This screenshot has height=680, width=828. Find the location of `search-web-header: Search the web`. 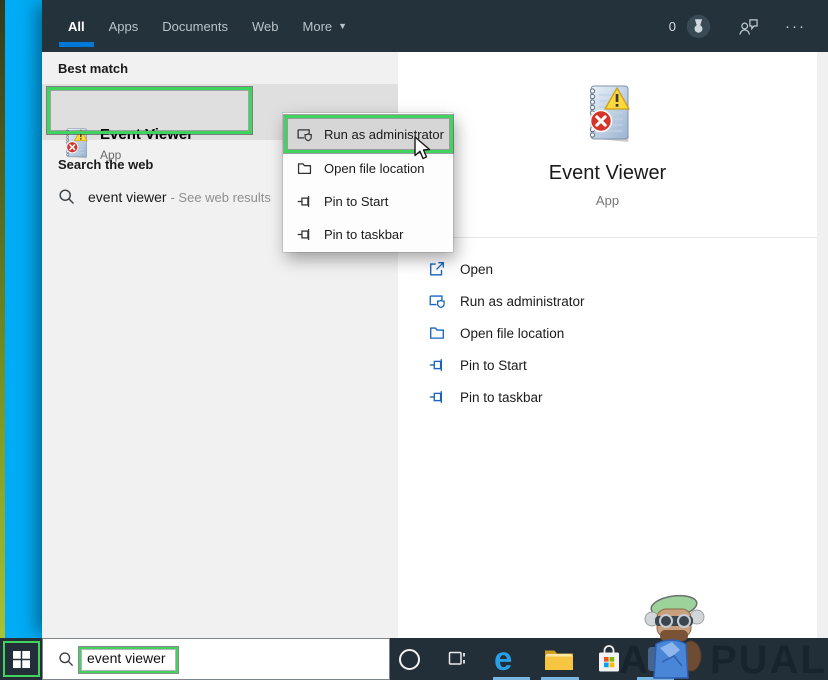

search-web-header: Search the web is located at coordinates (106, 164).